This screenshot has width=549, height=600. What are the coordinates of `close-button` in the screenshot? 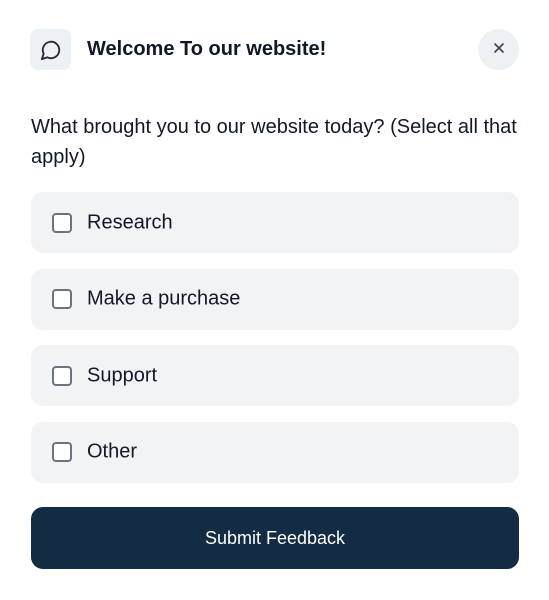 It's located at (498, 49).